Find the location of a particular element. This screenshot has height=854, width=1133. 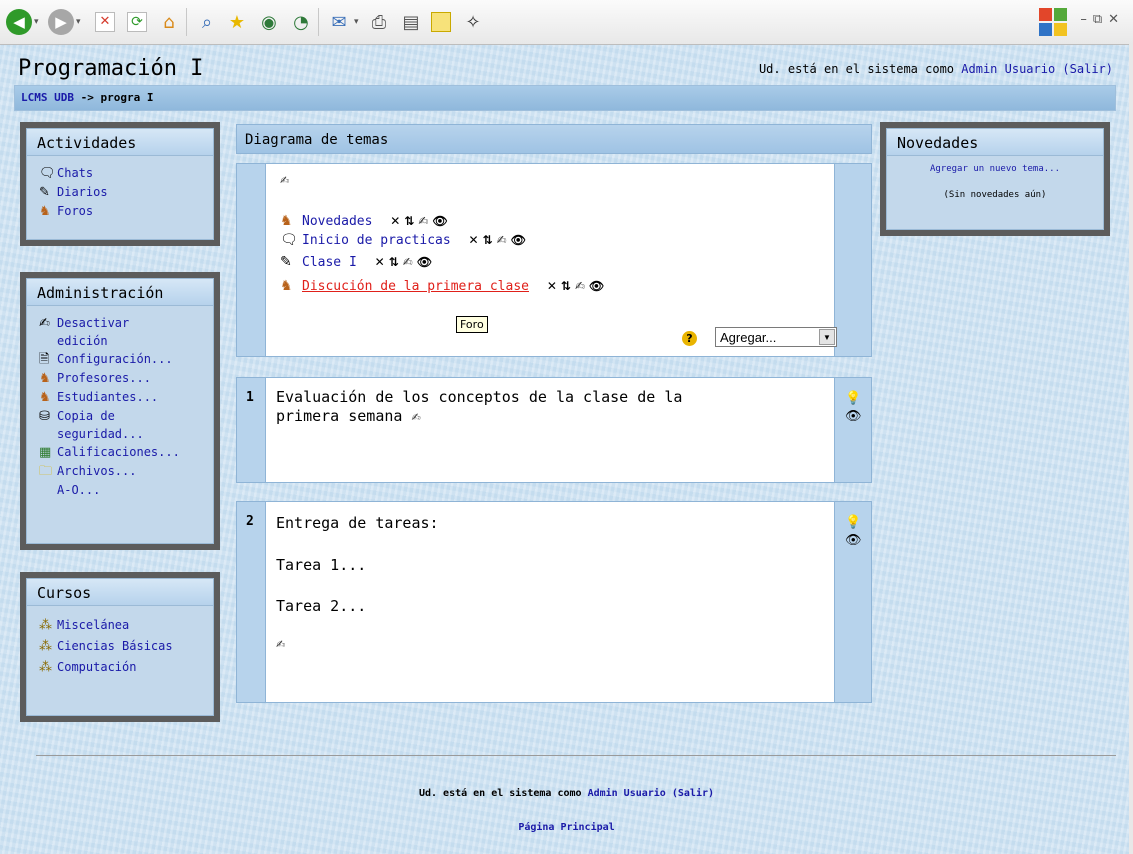

curso-item-miscelanea: ⁂ Miscelánea is located at coordinates (126, 625).